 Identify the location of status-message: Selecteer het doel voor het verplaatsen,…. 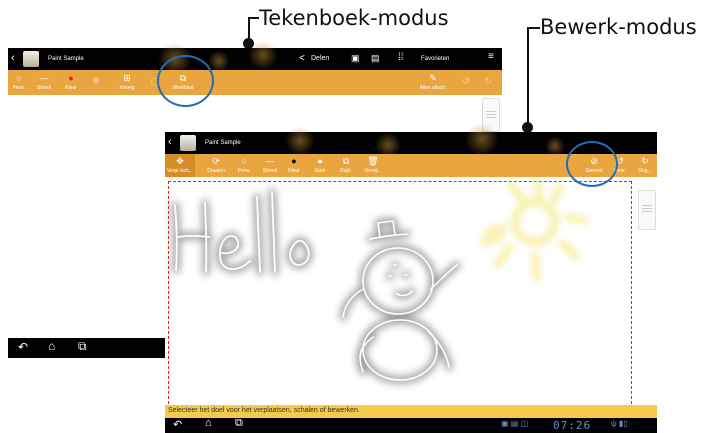
(264, 410).